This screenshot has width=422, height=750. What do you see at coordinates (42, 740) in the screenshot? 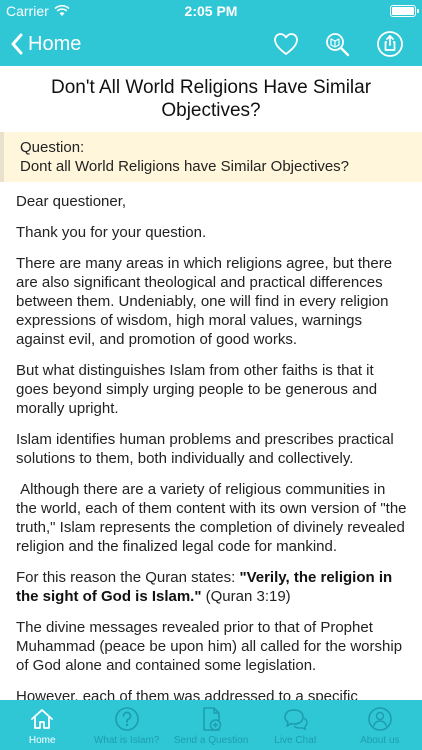
I see `tab-label: Home` at bounding box center [42, 740].